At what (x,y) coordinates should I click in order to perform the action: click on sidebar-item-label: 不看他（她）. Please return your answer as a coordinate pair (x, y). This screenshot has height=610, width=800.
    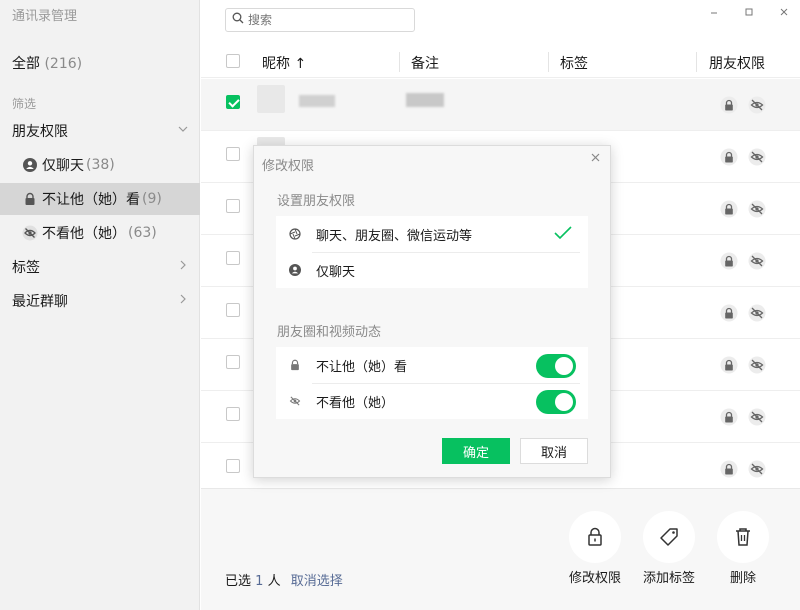
    Looking at the image, I should click on (84, 234).